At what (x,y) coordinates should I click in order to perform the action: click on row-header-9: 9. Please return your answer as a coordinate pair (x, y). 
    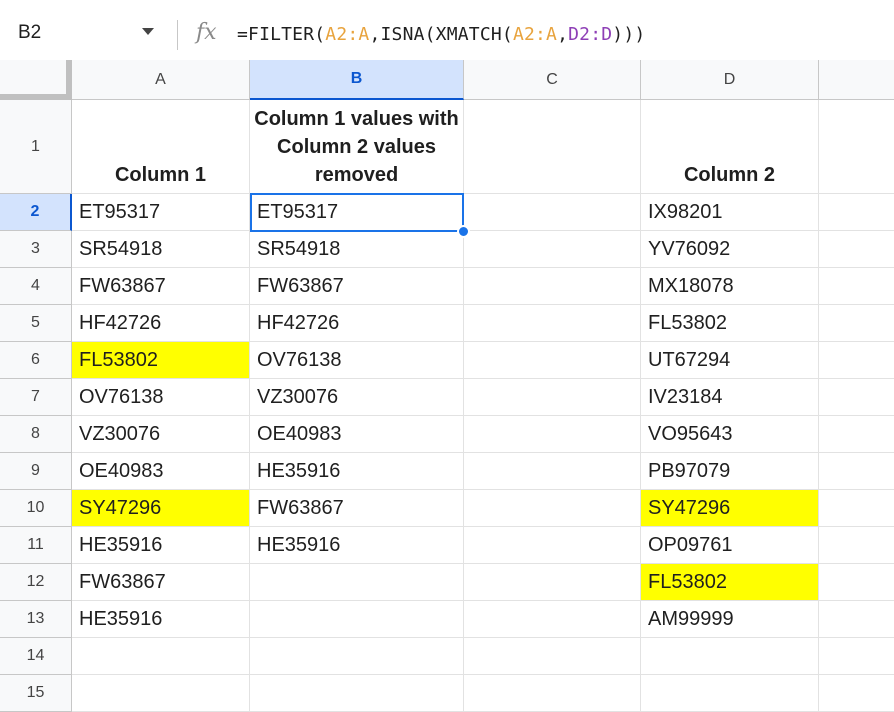
    Looking at the image, I should click on (36, 471).